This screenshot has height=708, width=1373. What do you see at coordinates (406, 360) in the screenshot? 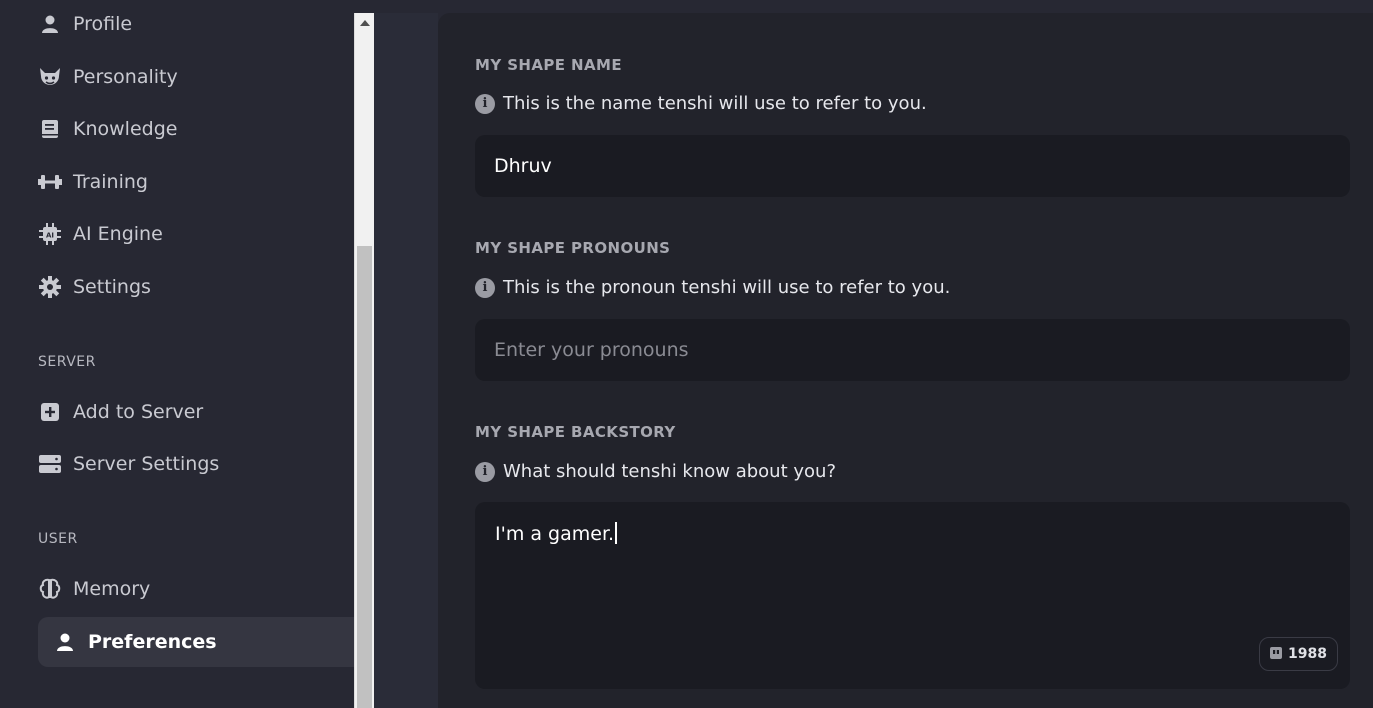
I see `content-gutter` at bounding box center [406, 360].